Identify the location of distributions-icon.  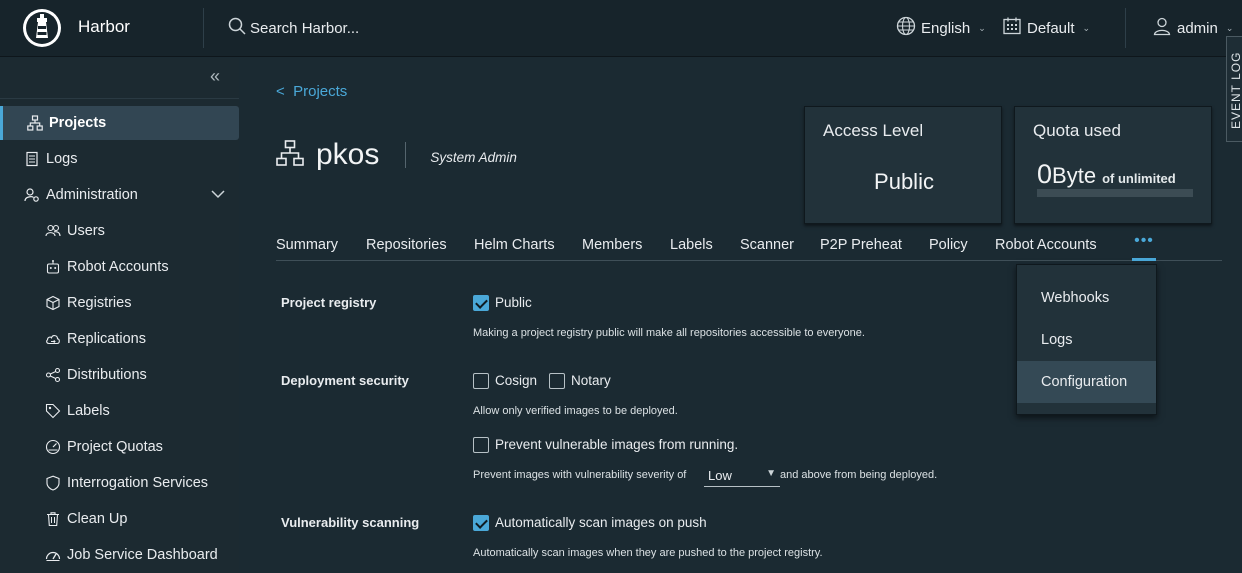
(53, 375).